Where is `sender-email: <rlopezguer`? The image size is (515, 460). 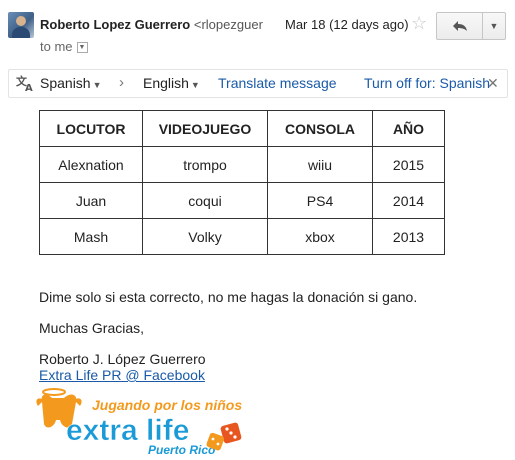 sender-email: <rlopezguer is located at coordinates (228, 24).